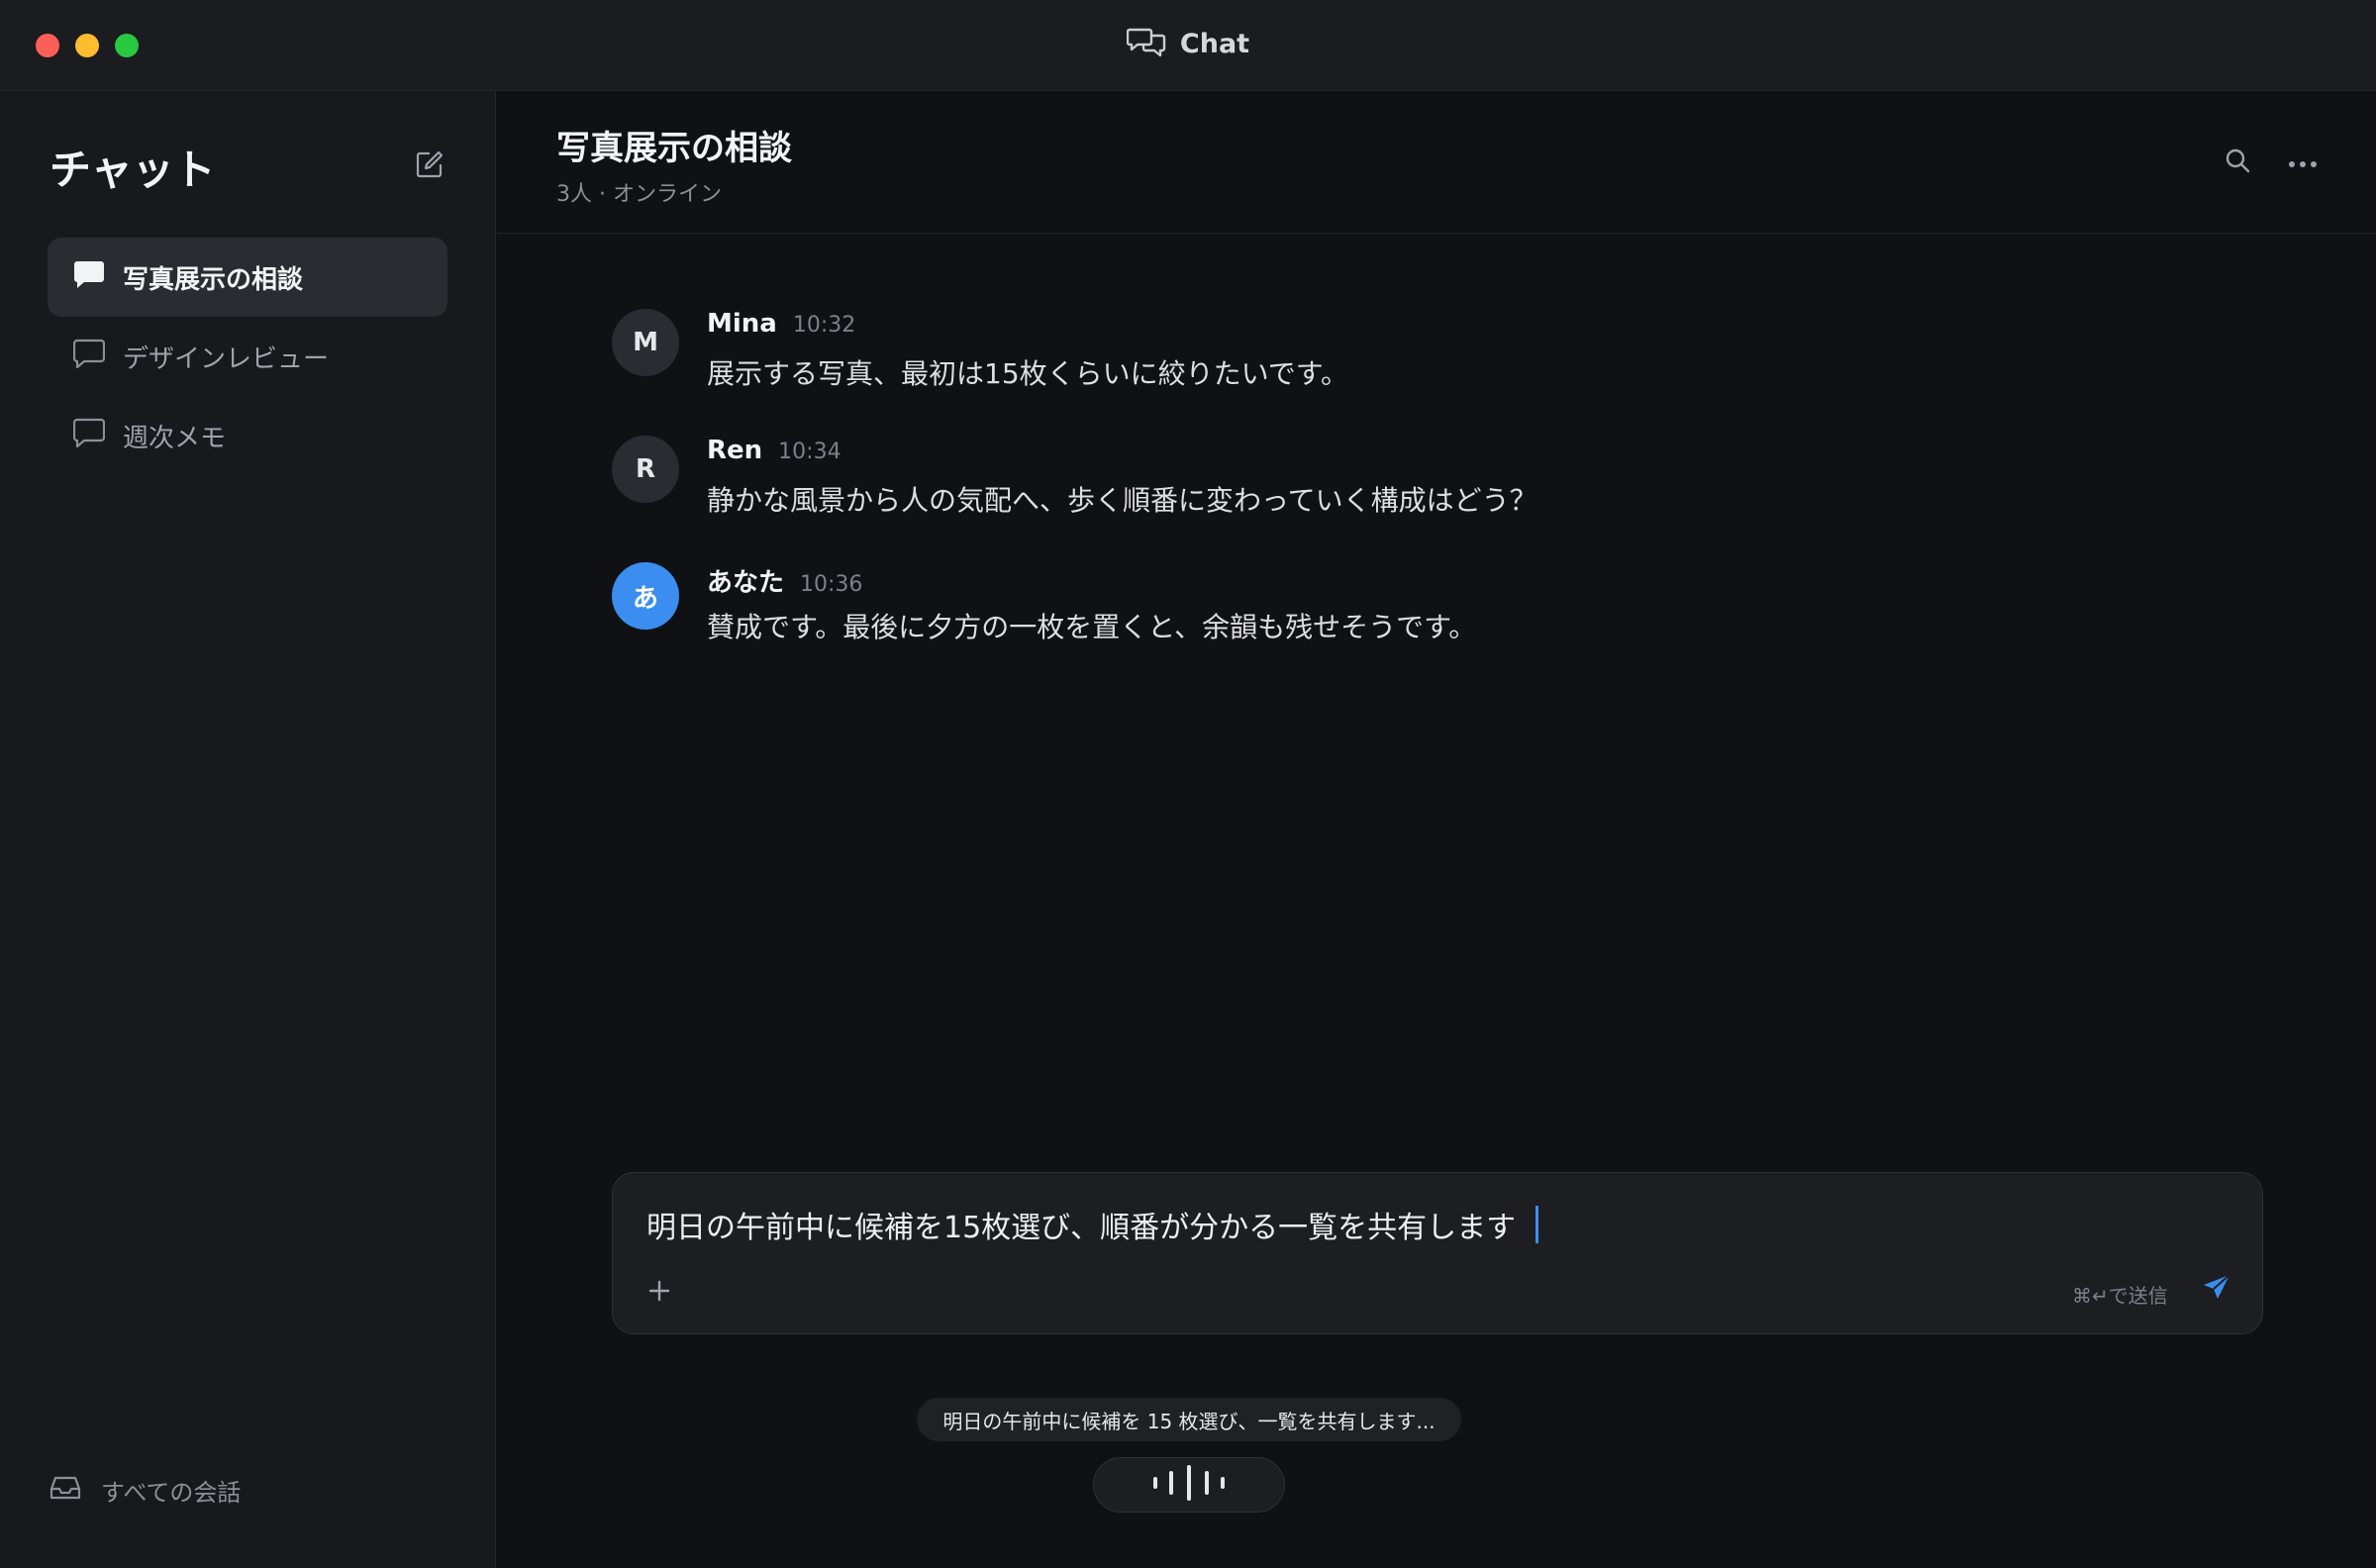  What do you see at coordinates (831, 584) in the screenshot?
I see `message-time: 10:36` at bounding box center [831, 584].